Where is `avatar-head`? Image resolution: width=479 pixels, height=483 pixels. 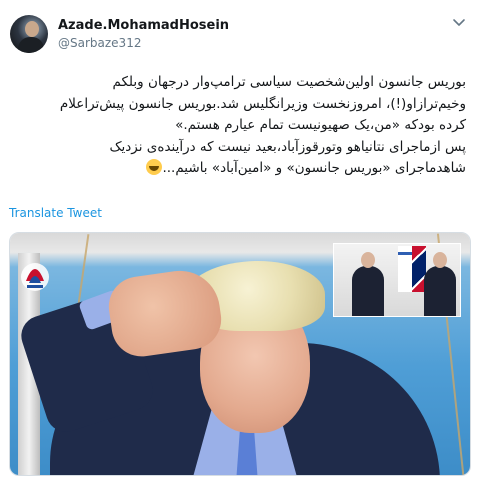 avatar-head is located at coordinates (32, 29).